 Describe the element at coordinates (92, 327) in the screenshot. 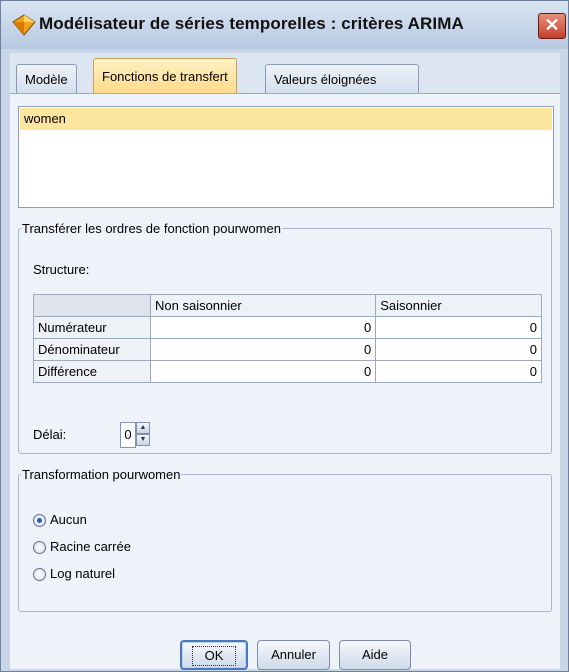

I see `row-header-numerateur: Numérateur` at that location.